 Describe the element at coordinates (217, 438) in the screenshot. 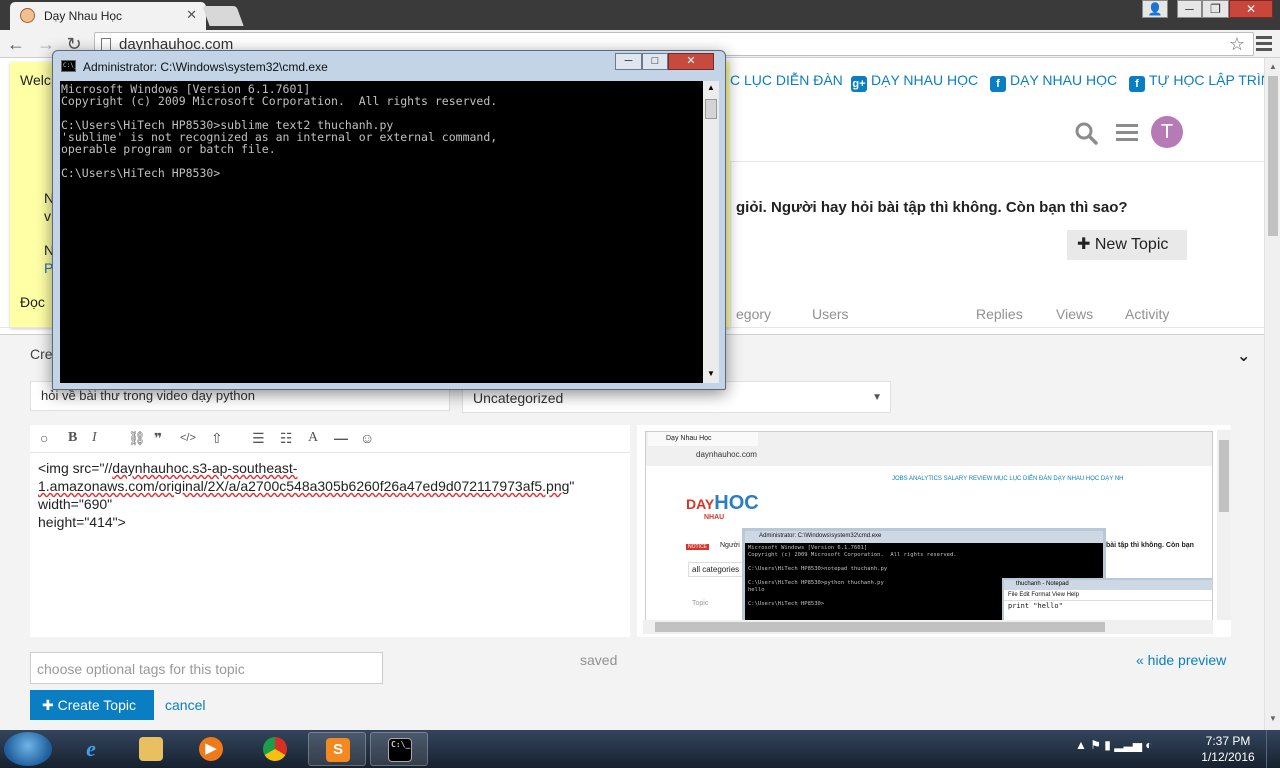

I see `upload-icon: ⇧` at that location.